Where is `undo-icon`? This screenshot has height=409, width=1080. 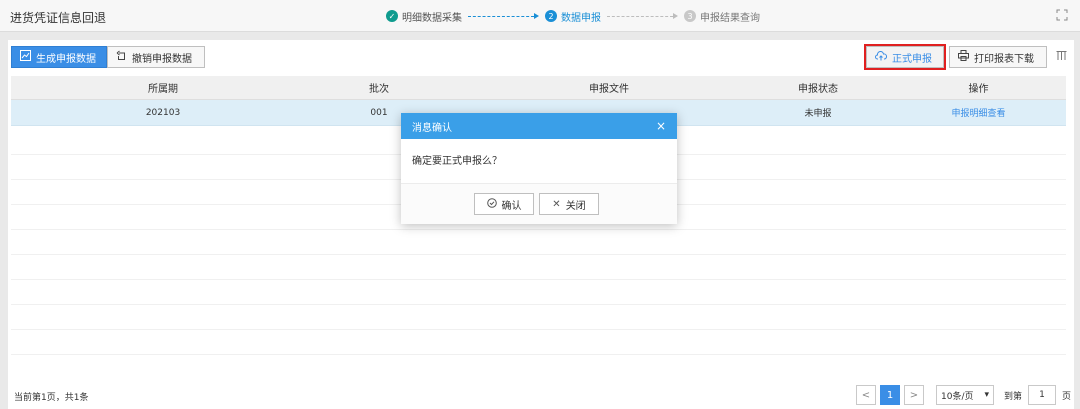 undo-icon is located at coordinates (121, 57).